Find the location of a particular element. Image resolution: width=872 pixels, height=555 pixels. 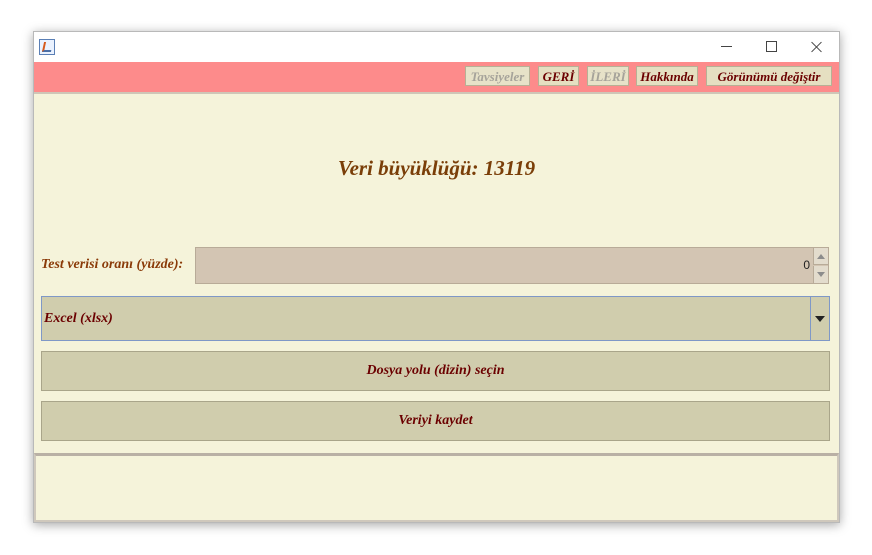

spinner-up-icon is located at coordinates (820, 256).